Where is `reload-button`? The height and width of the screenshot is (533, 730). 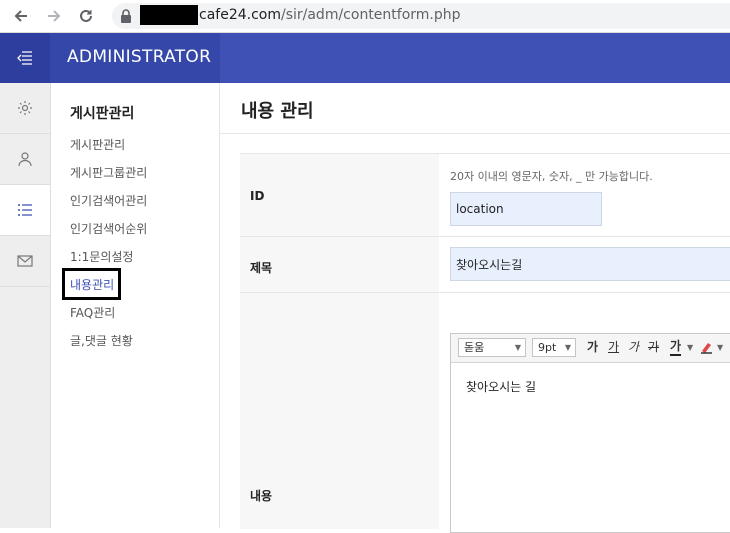 reload-button is located at coordinates (86, 16).